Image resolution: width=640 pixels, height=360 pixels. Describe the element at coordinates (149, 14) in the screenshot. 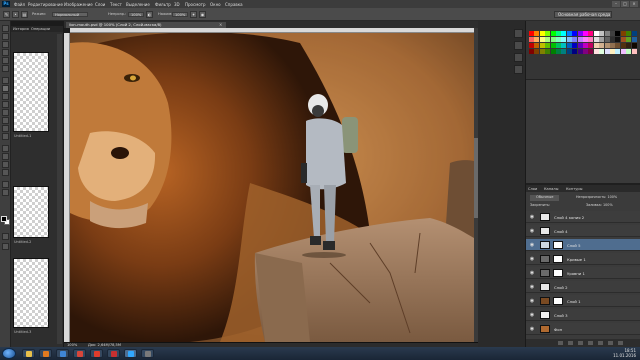

I see `pressure-opacity-icon: ◐` at that location.